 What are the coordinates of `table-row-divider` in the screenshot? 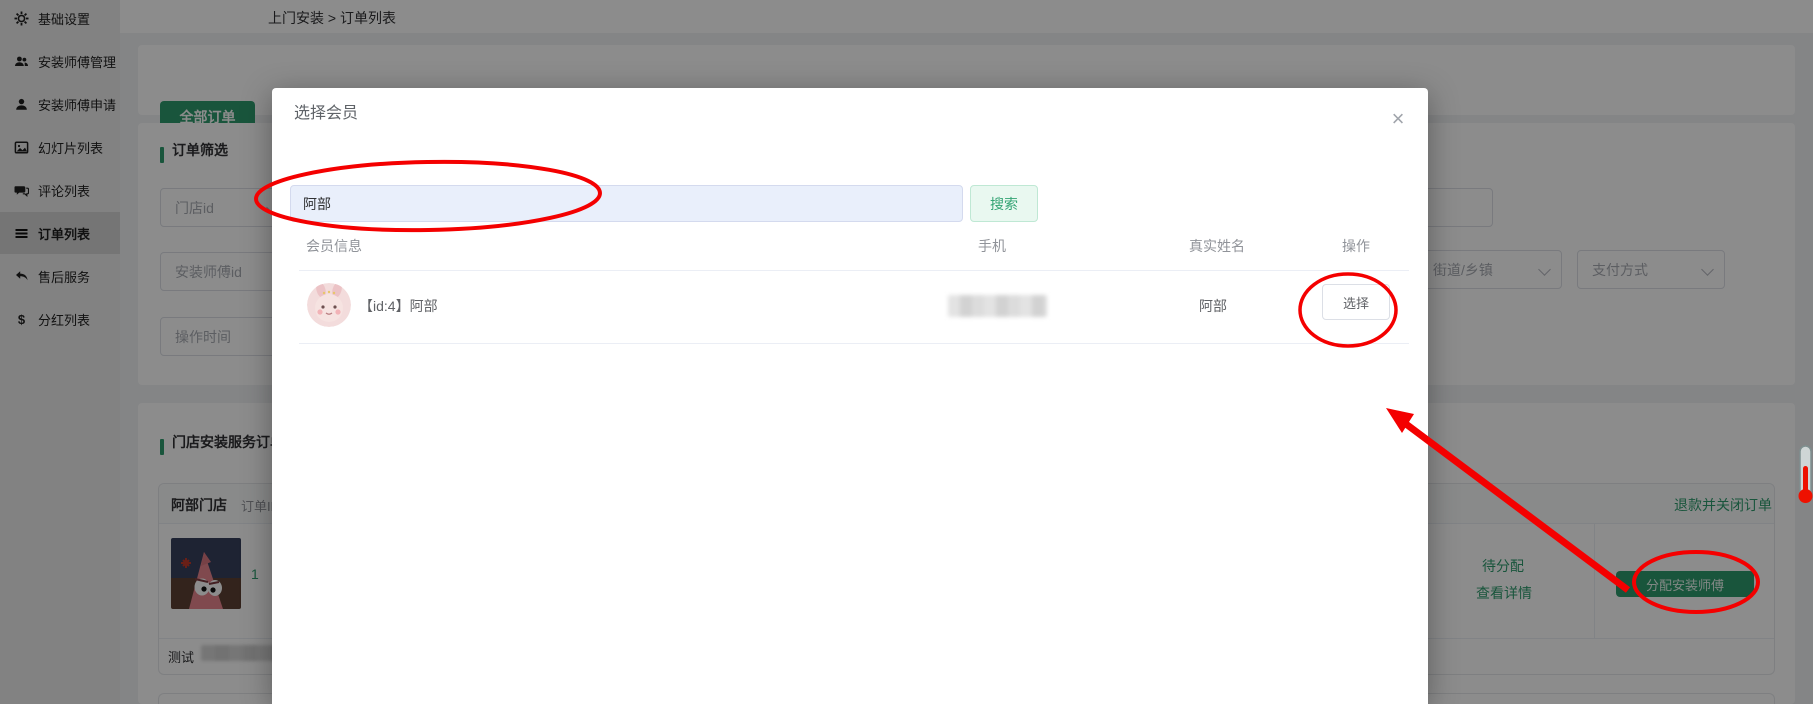 It's located at (854, 343).